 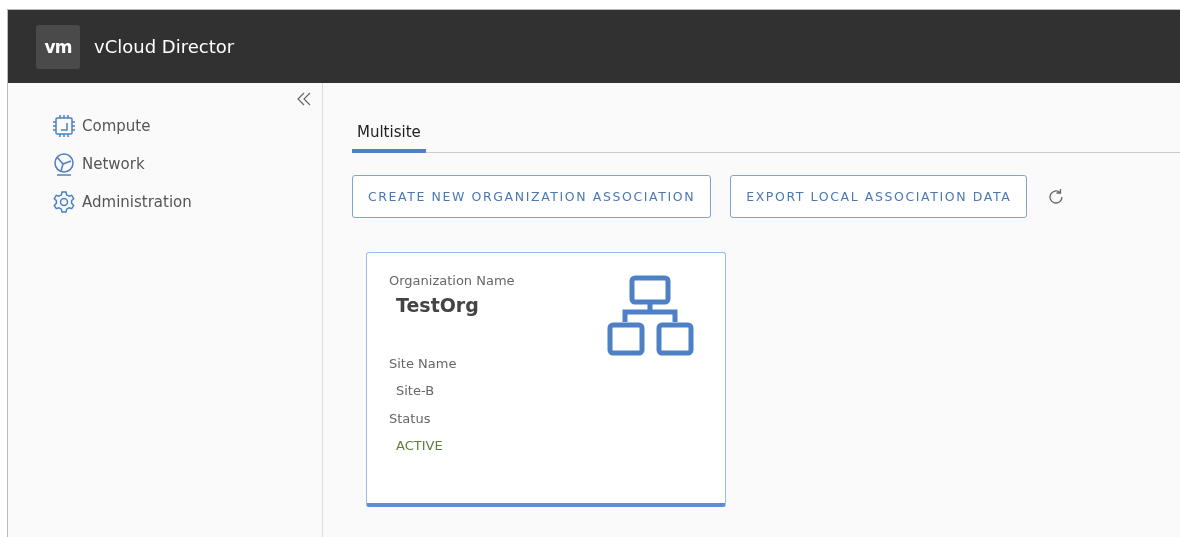 I want to click on org-chart-icon, so click(x=651, y=317).